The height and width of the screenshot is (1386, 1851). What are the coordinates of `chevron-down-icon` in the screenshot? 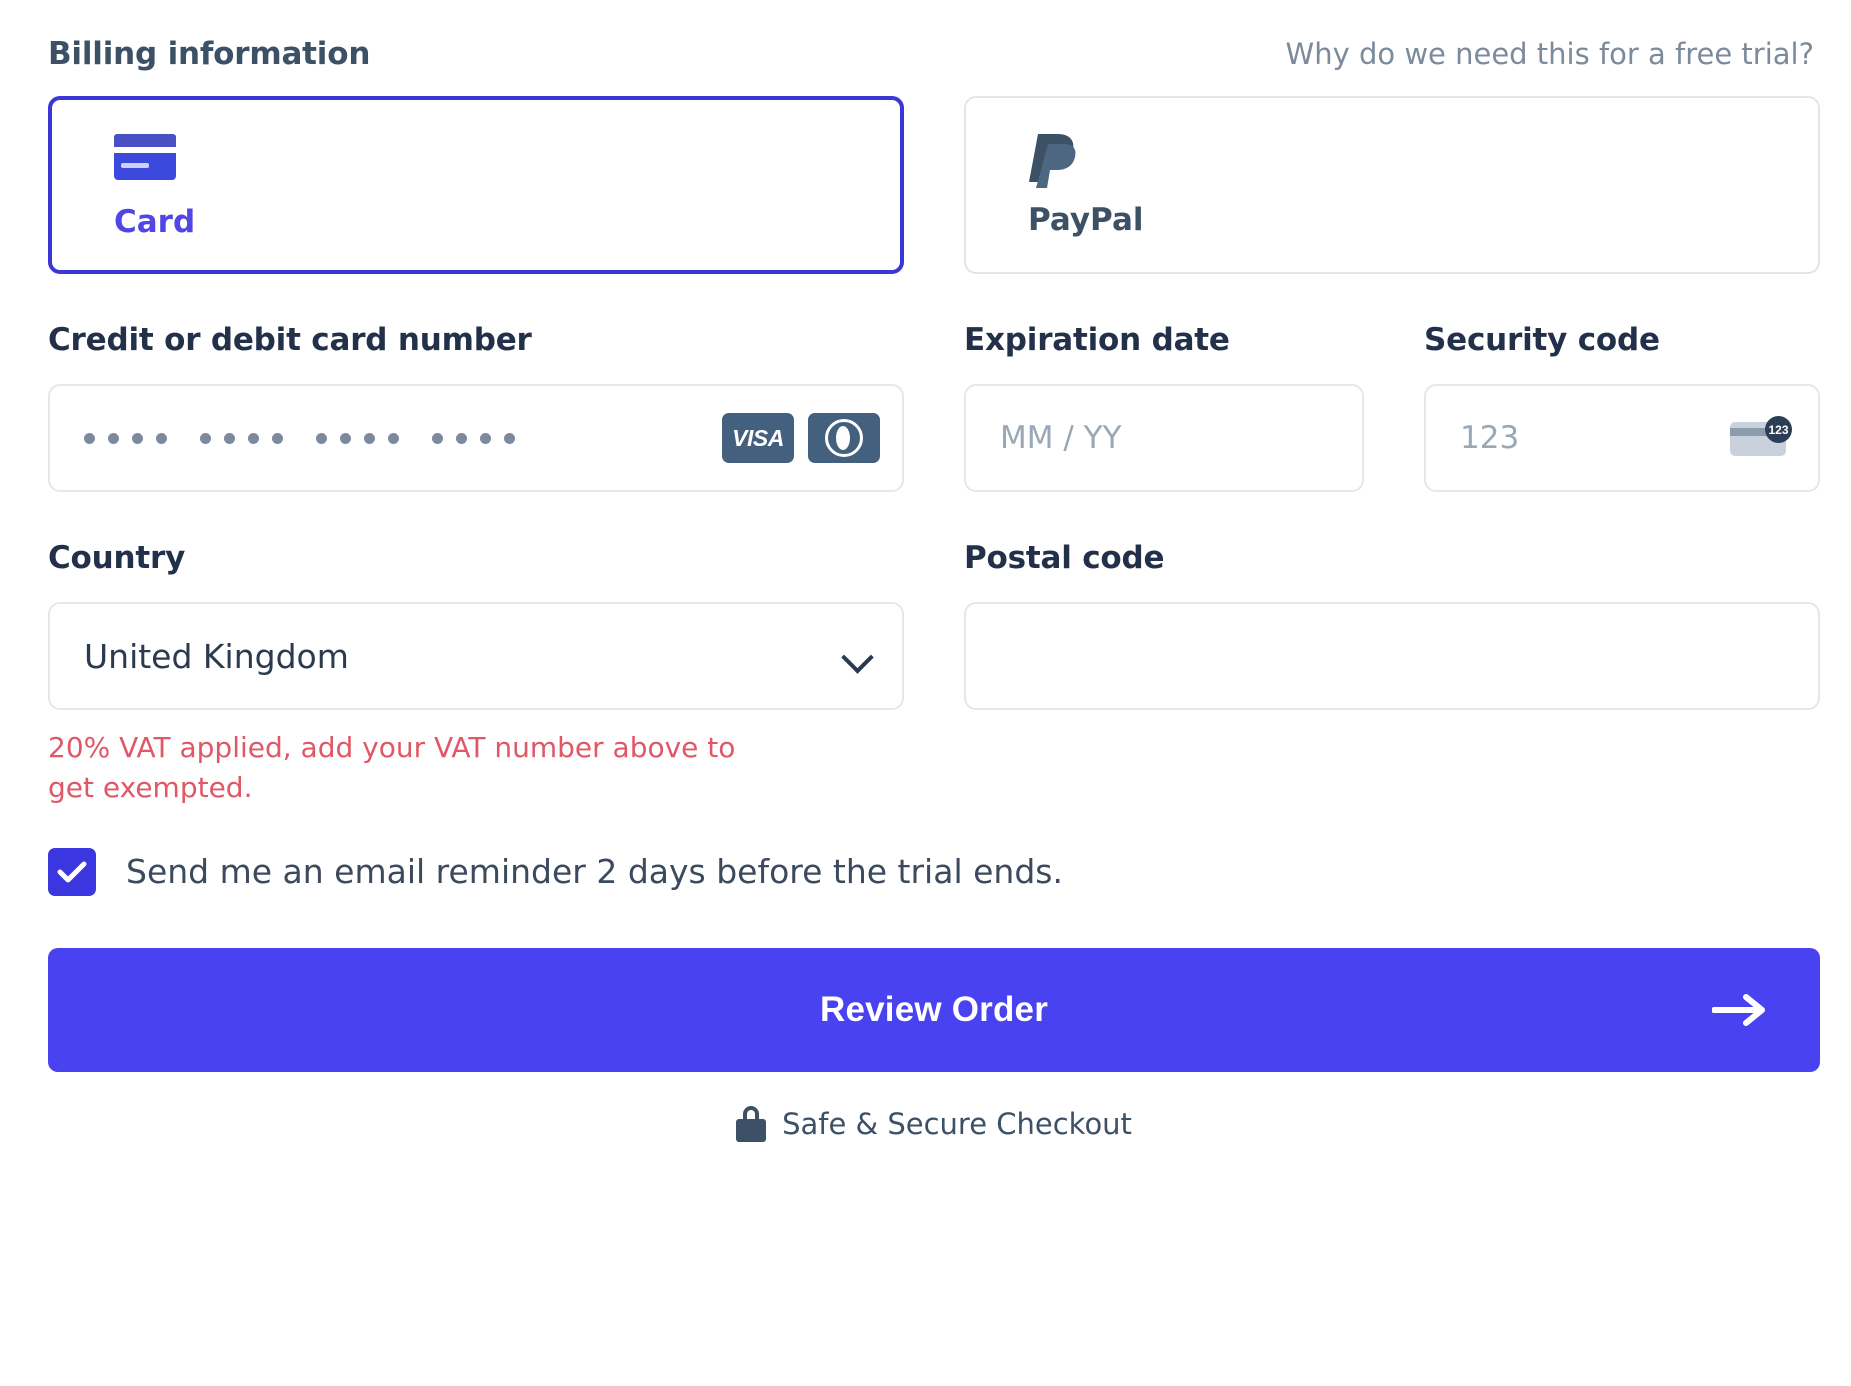 It's located at (857, 656).